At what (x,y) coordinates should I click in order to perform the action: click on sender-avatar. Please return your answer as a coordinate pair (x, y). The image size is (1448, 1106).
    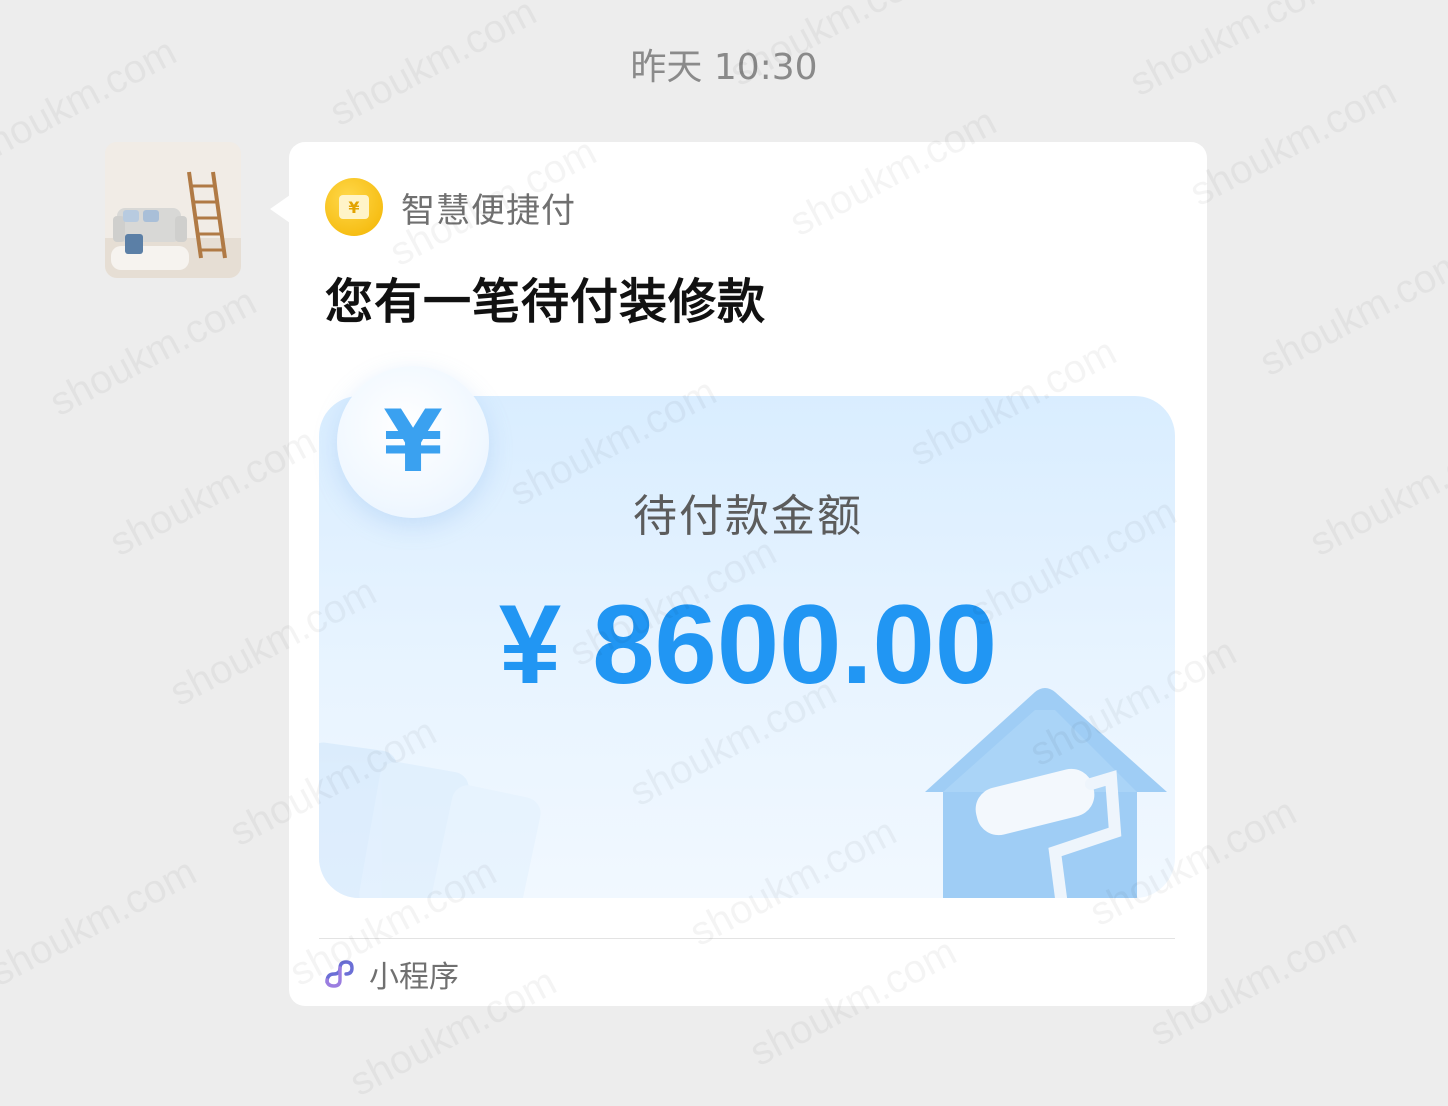
    Looking at the image, I should click on (173, 210).